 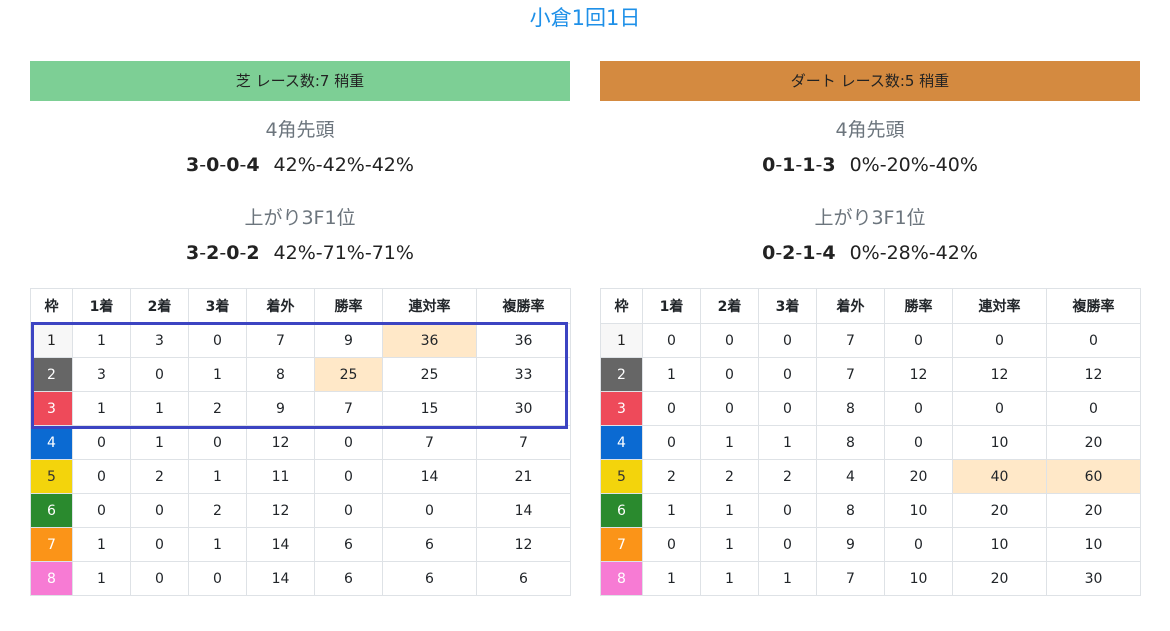 I want to click on table-cell: 60, so click(x=1093, y=476).